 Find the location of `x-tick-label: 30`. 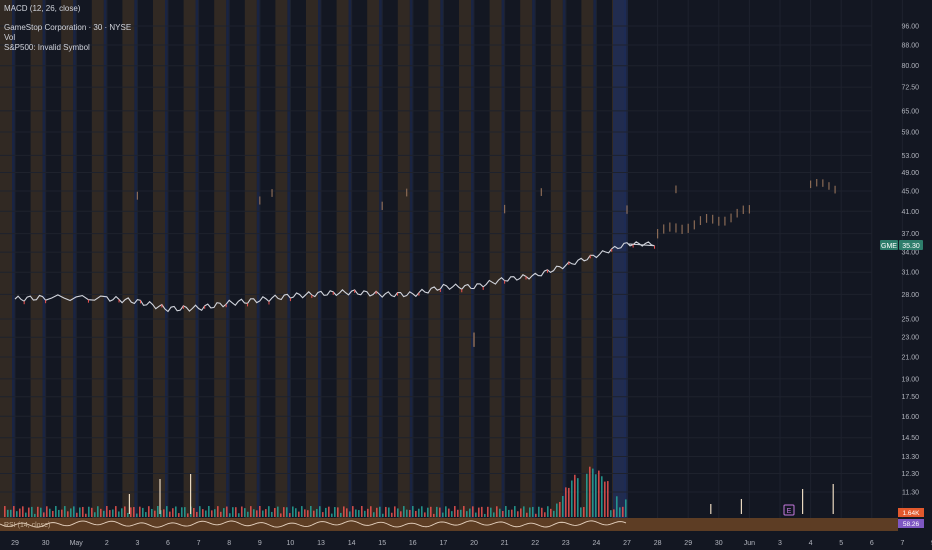

x-tick-label: 30 is located at coordinates (46, 543).